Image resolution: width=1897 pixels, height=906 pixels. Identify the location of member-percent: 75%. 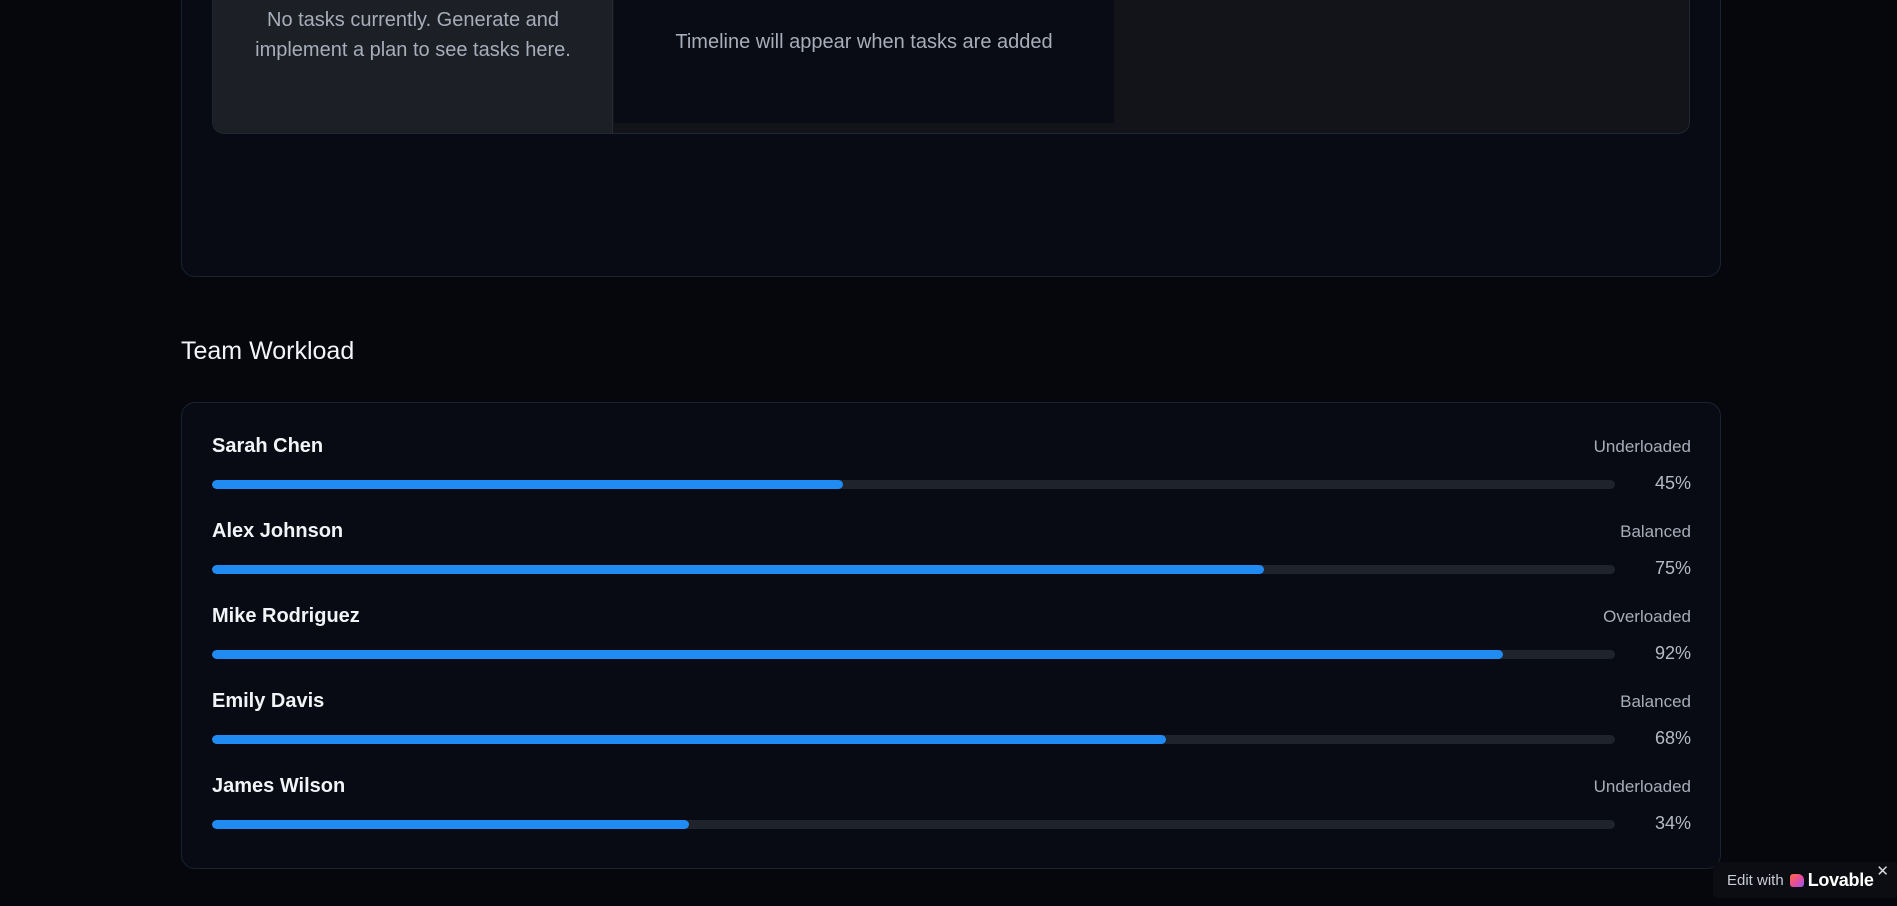
(1672, 568).